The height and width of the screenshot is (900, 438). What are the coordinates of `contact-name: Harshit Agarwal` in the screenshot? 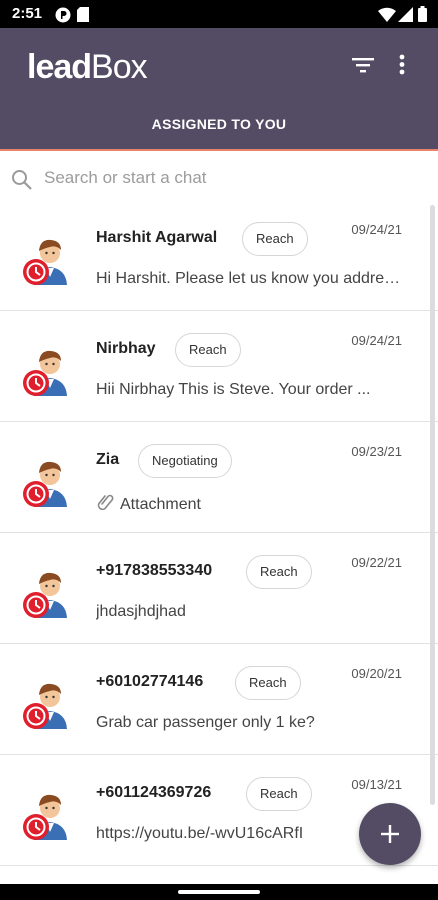 It's located at (157, 237).